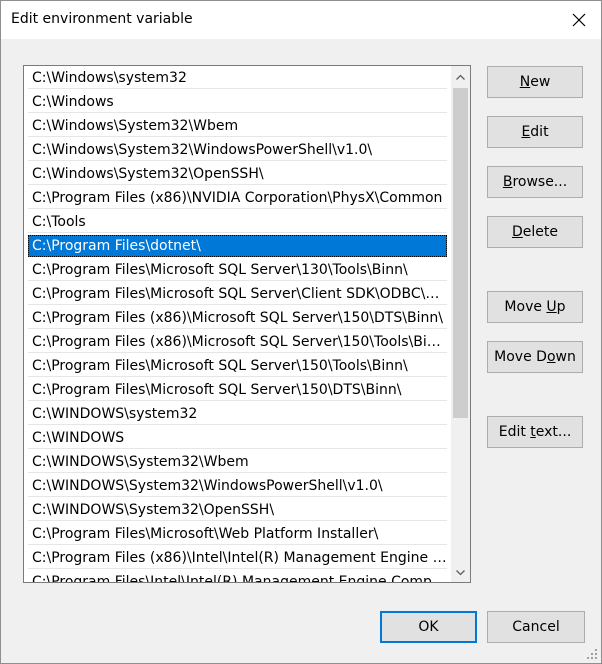 This screenshot has height=664, width=602. I want to click on chevron-up-icon, so click(460, 76).